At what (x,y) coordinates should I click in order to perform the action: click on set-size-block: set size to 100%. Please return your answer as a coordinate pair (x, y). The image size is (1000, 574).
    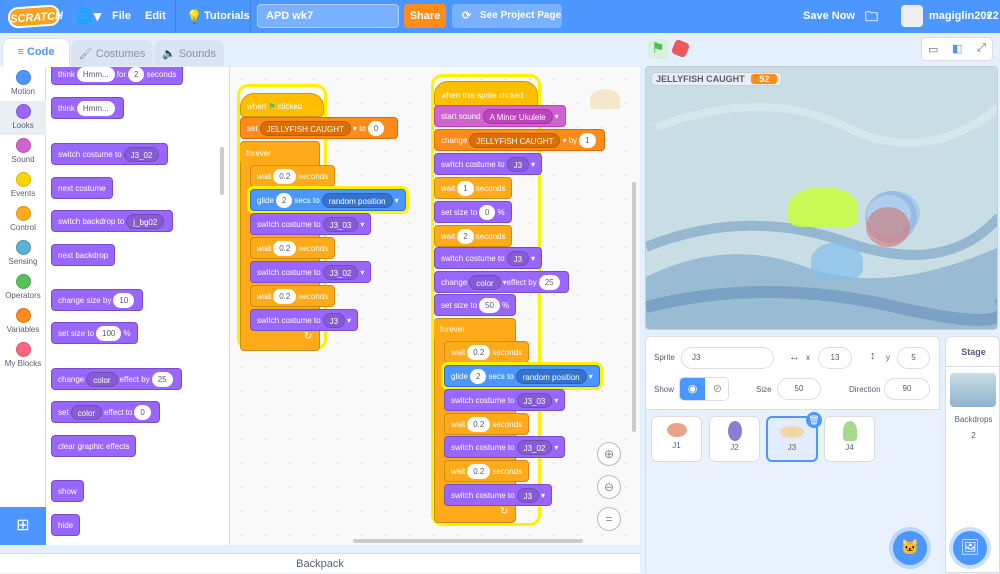
    Looking at the image, I should click on (94, 333).